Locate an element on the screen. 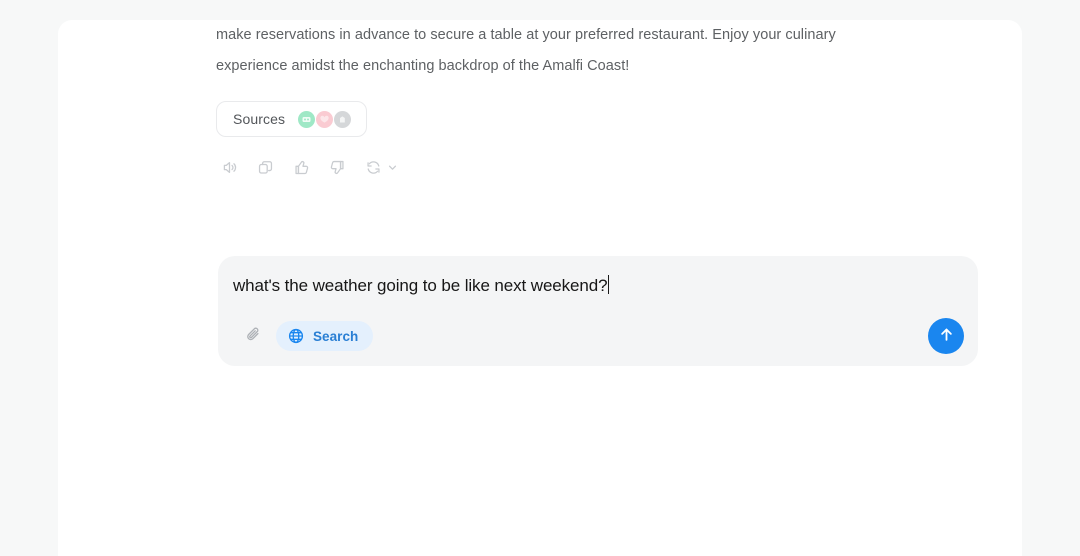 The image size is (1080, 556). thumbs-up-button is located at coordinates (301, 167).